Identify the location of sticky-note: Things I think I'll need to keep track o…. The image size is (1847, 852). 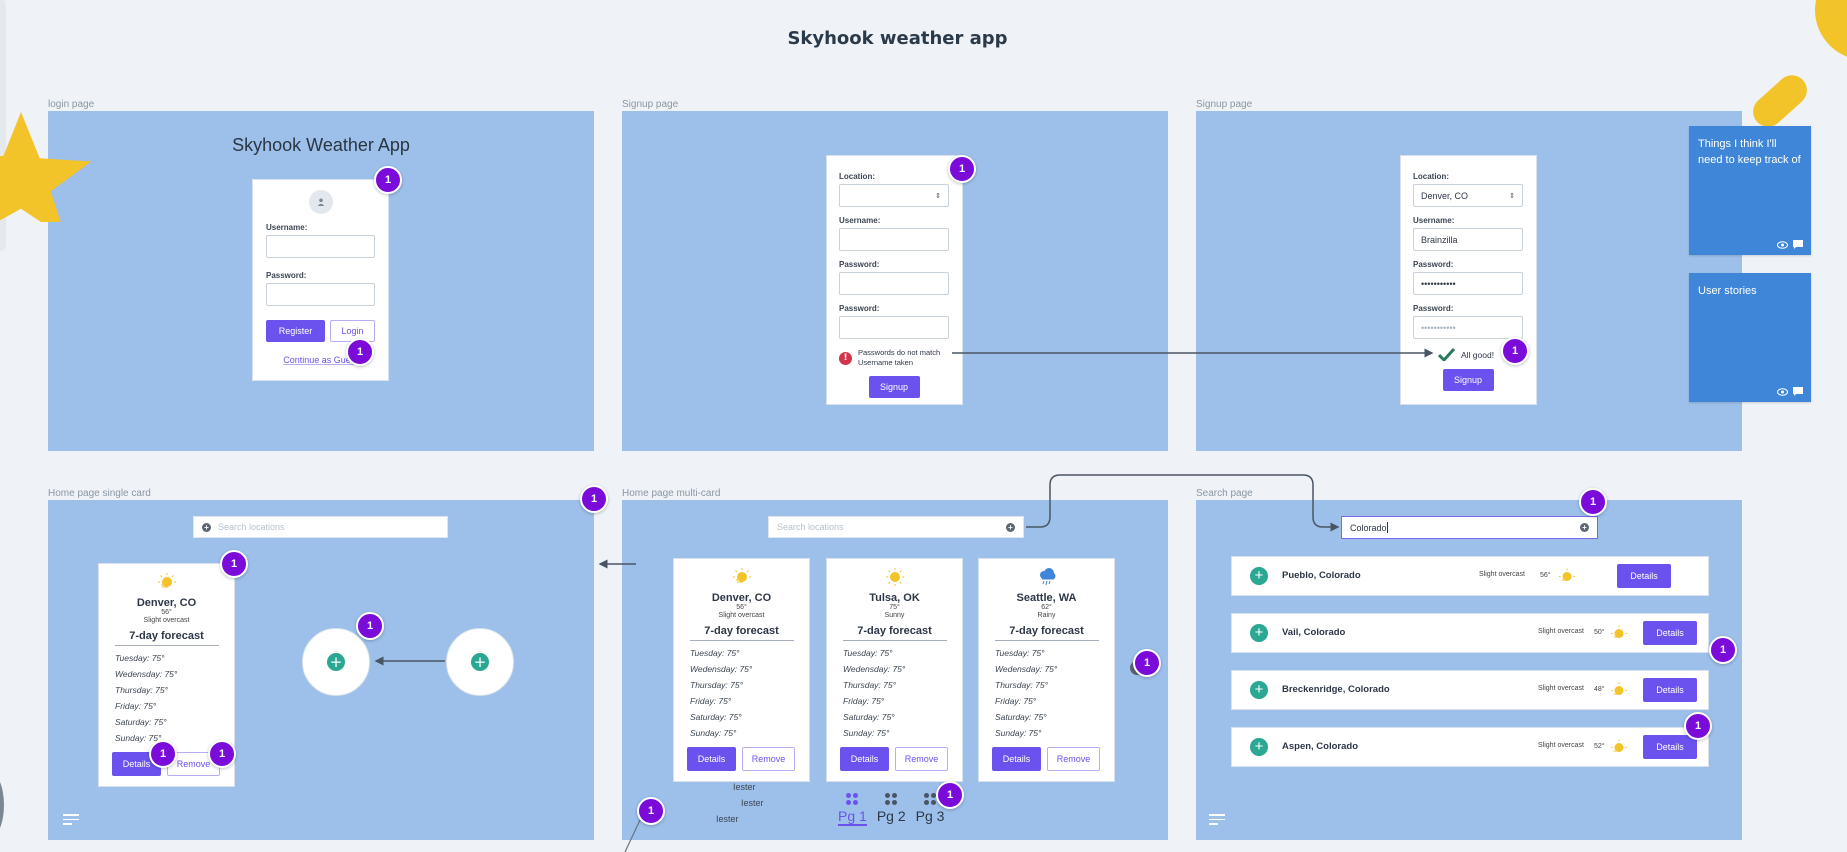
(1750, 190).